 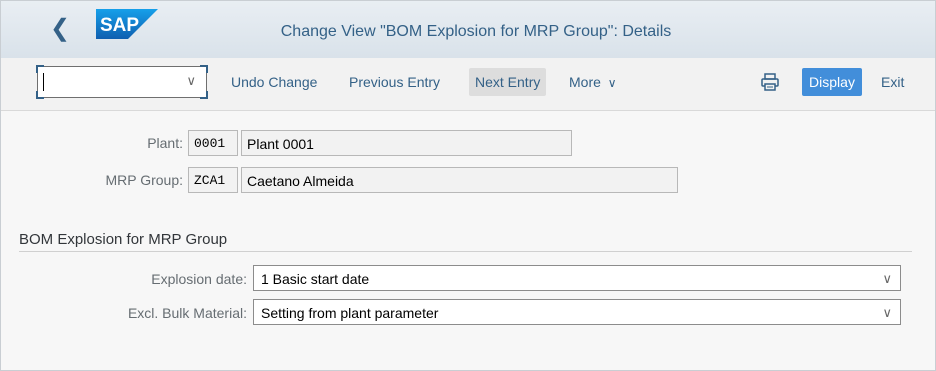 What do you see at coordinates (770, 82) in the screenshot?
I see `printer-icon` at bounding box center [770, 82].